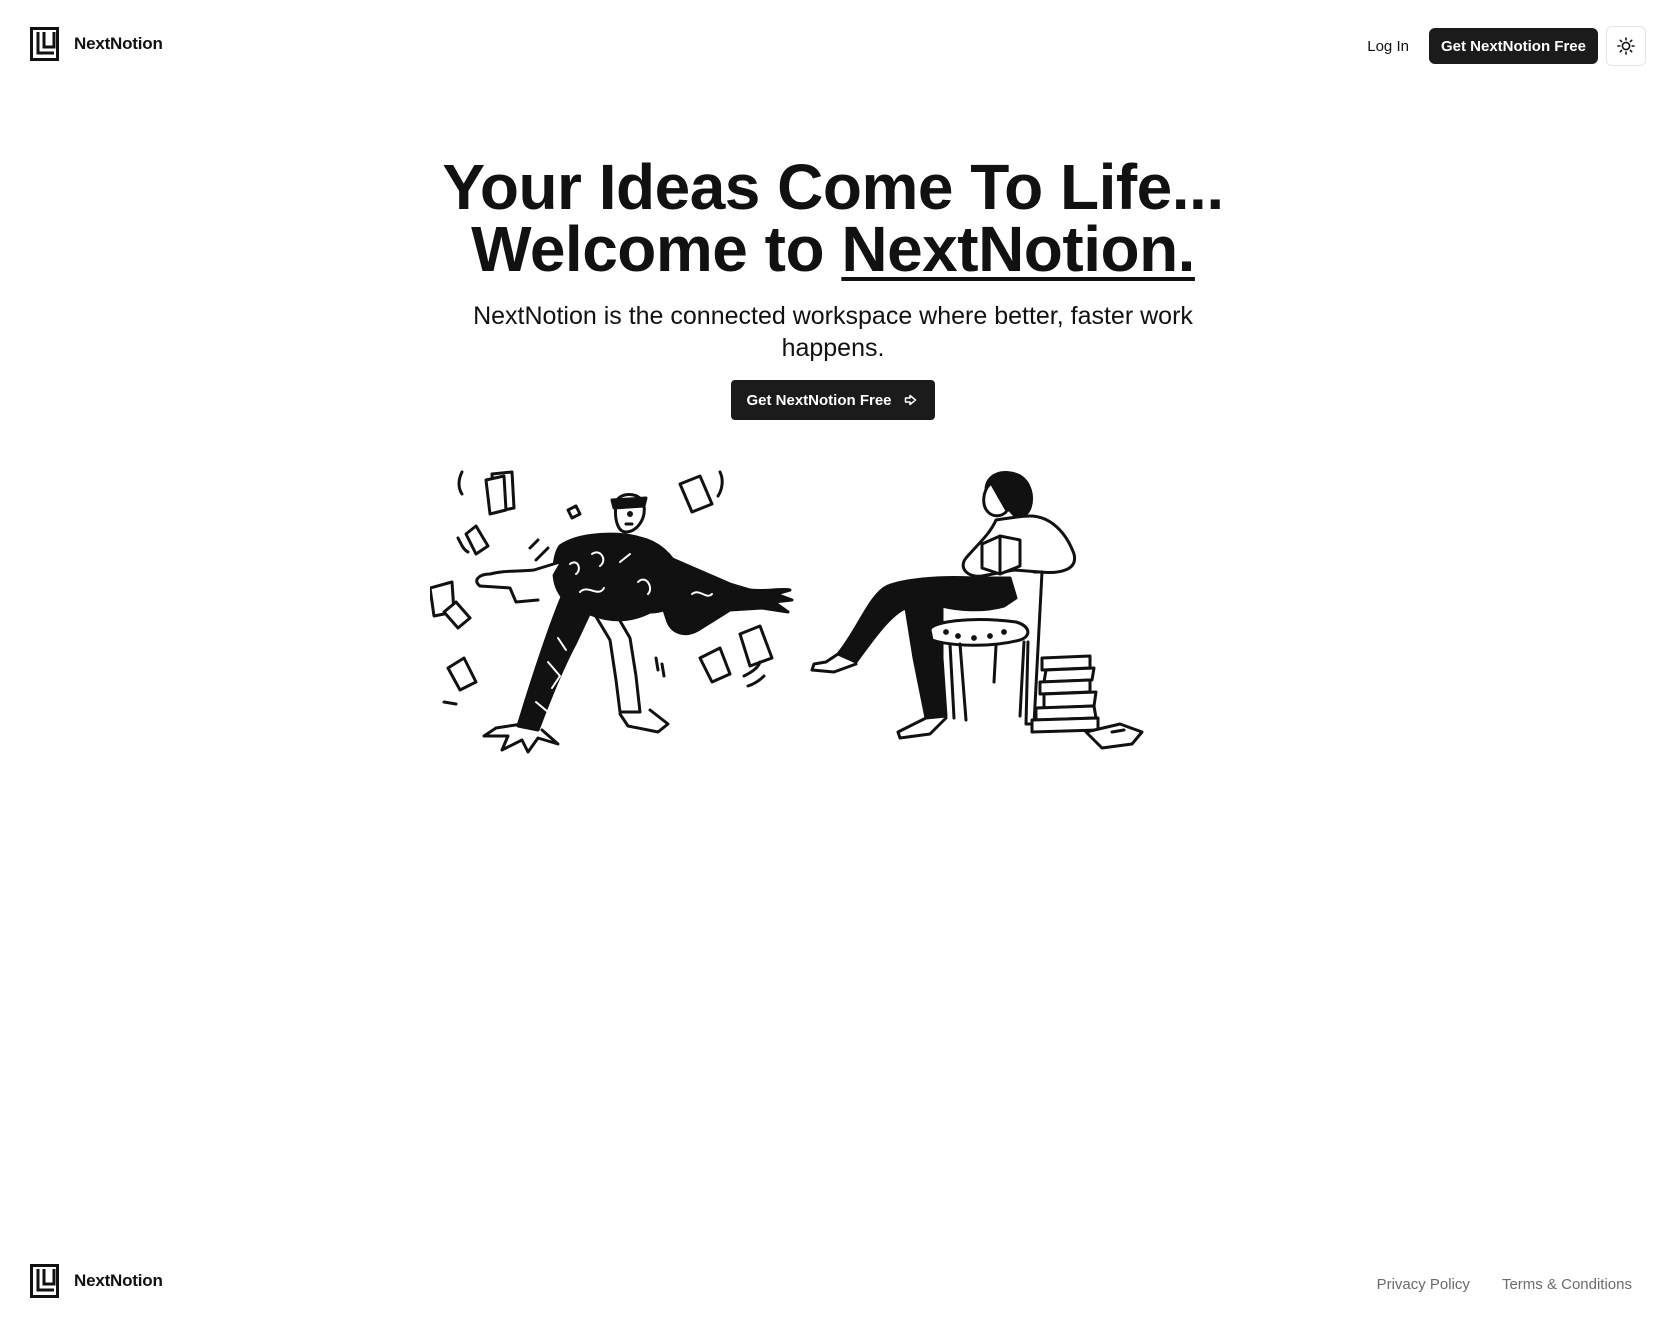 This screenshot has width=1666, height=1326. I want to click on header-actions: Log In Get NextNotion Free, so click(1500, 46).